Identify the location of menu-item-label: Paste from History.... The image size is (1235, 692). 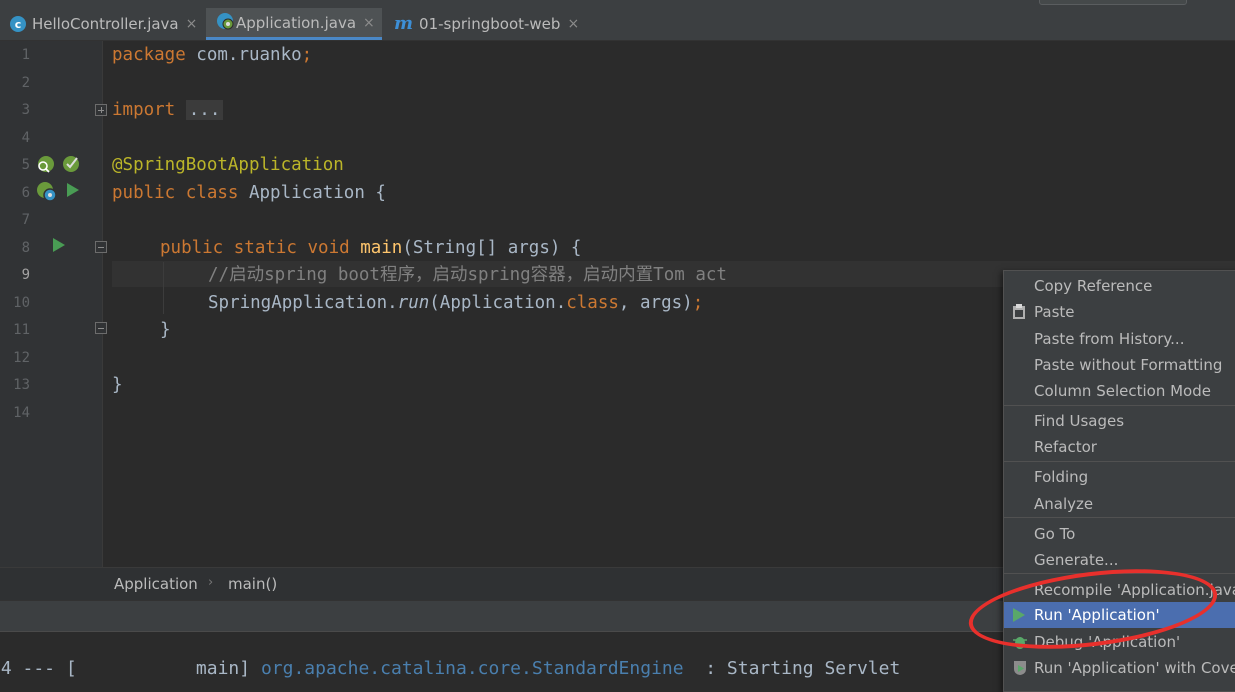
(1109, 339).